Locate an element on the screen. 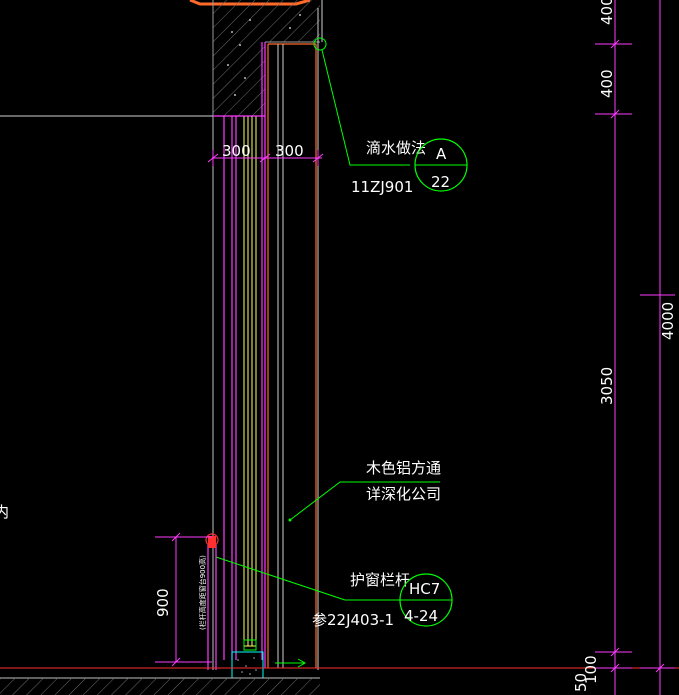 The height and width of the screenshot is (695, 679). aluminum-tube is located at coordinates (292, 355).